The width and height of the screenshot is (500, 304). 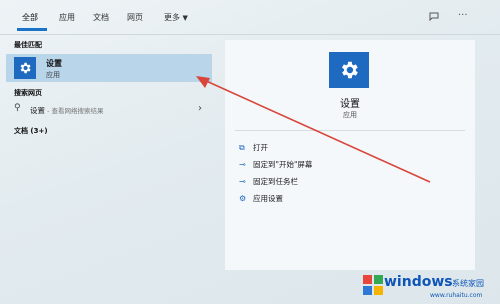 What do you see at coordinates (468, 283) in the screenshot?
I see `watermark-cn: 系统家园` at bounding box center [468, 283].